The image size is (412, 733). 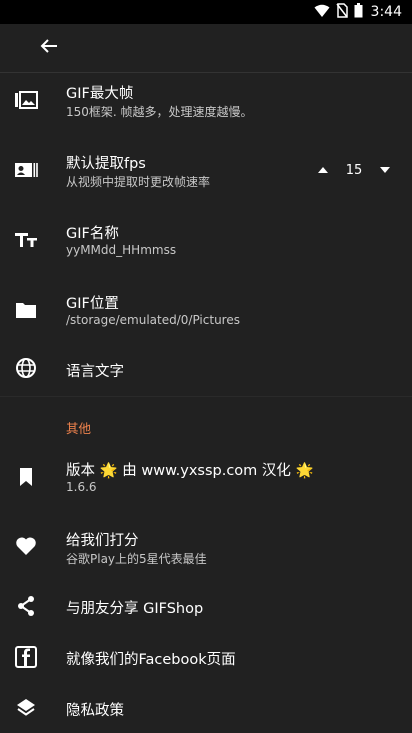 I want to click on item-title: 隐私政策, so click(x=95, y=711).